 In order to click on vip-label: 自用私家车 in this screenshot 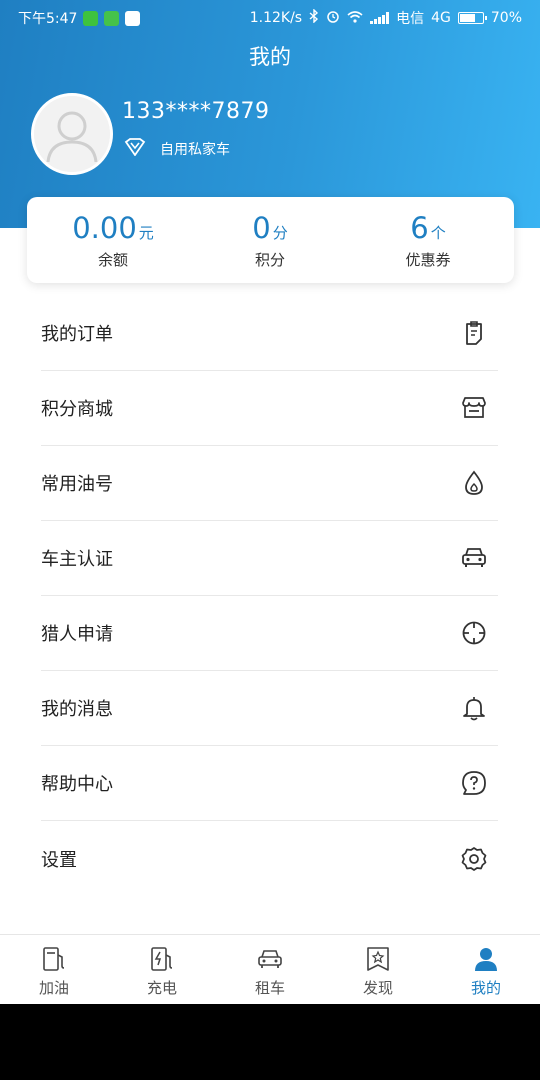, I will do `click(195, 150)`.